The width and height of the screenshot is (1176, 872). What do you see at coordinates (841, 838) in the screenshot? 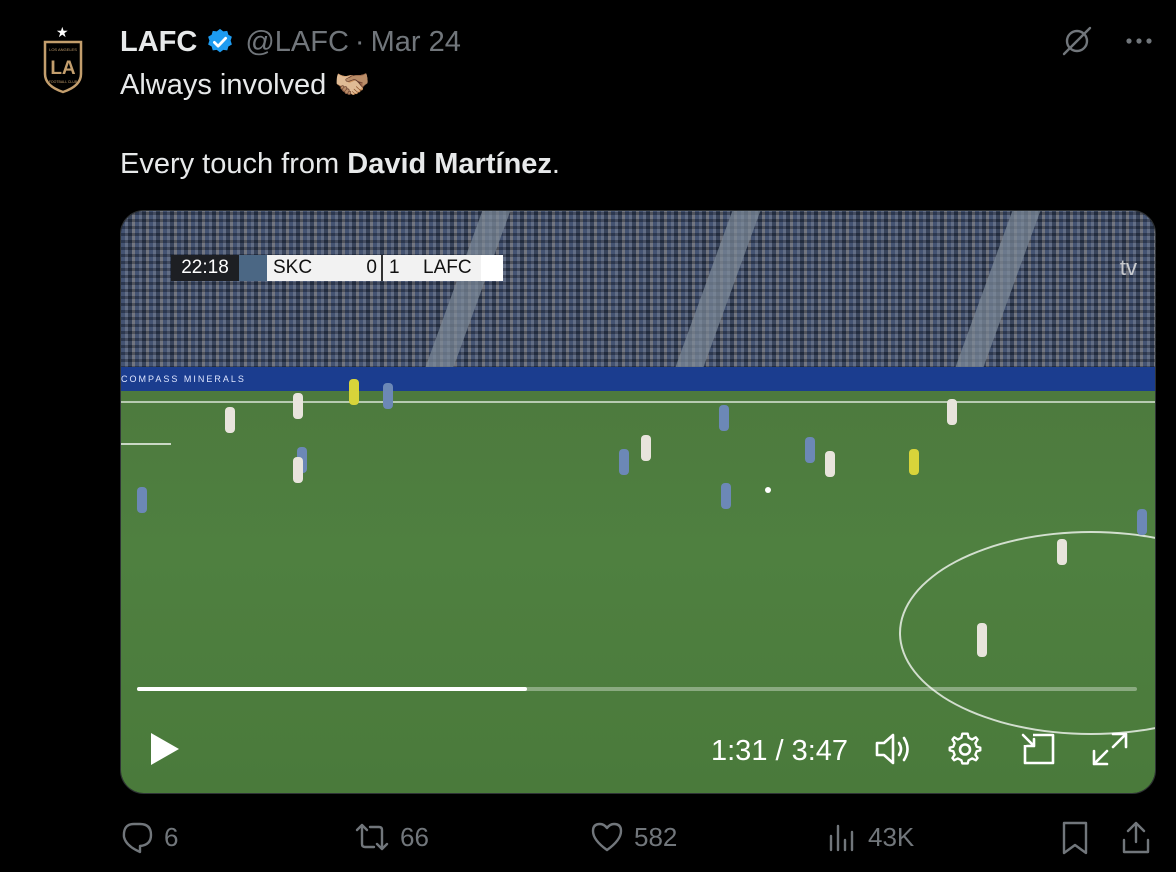
I see `views-icon` at bounding box center [841, 838].